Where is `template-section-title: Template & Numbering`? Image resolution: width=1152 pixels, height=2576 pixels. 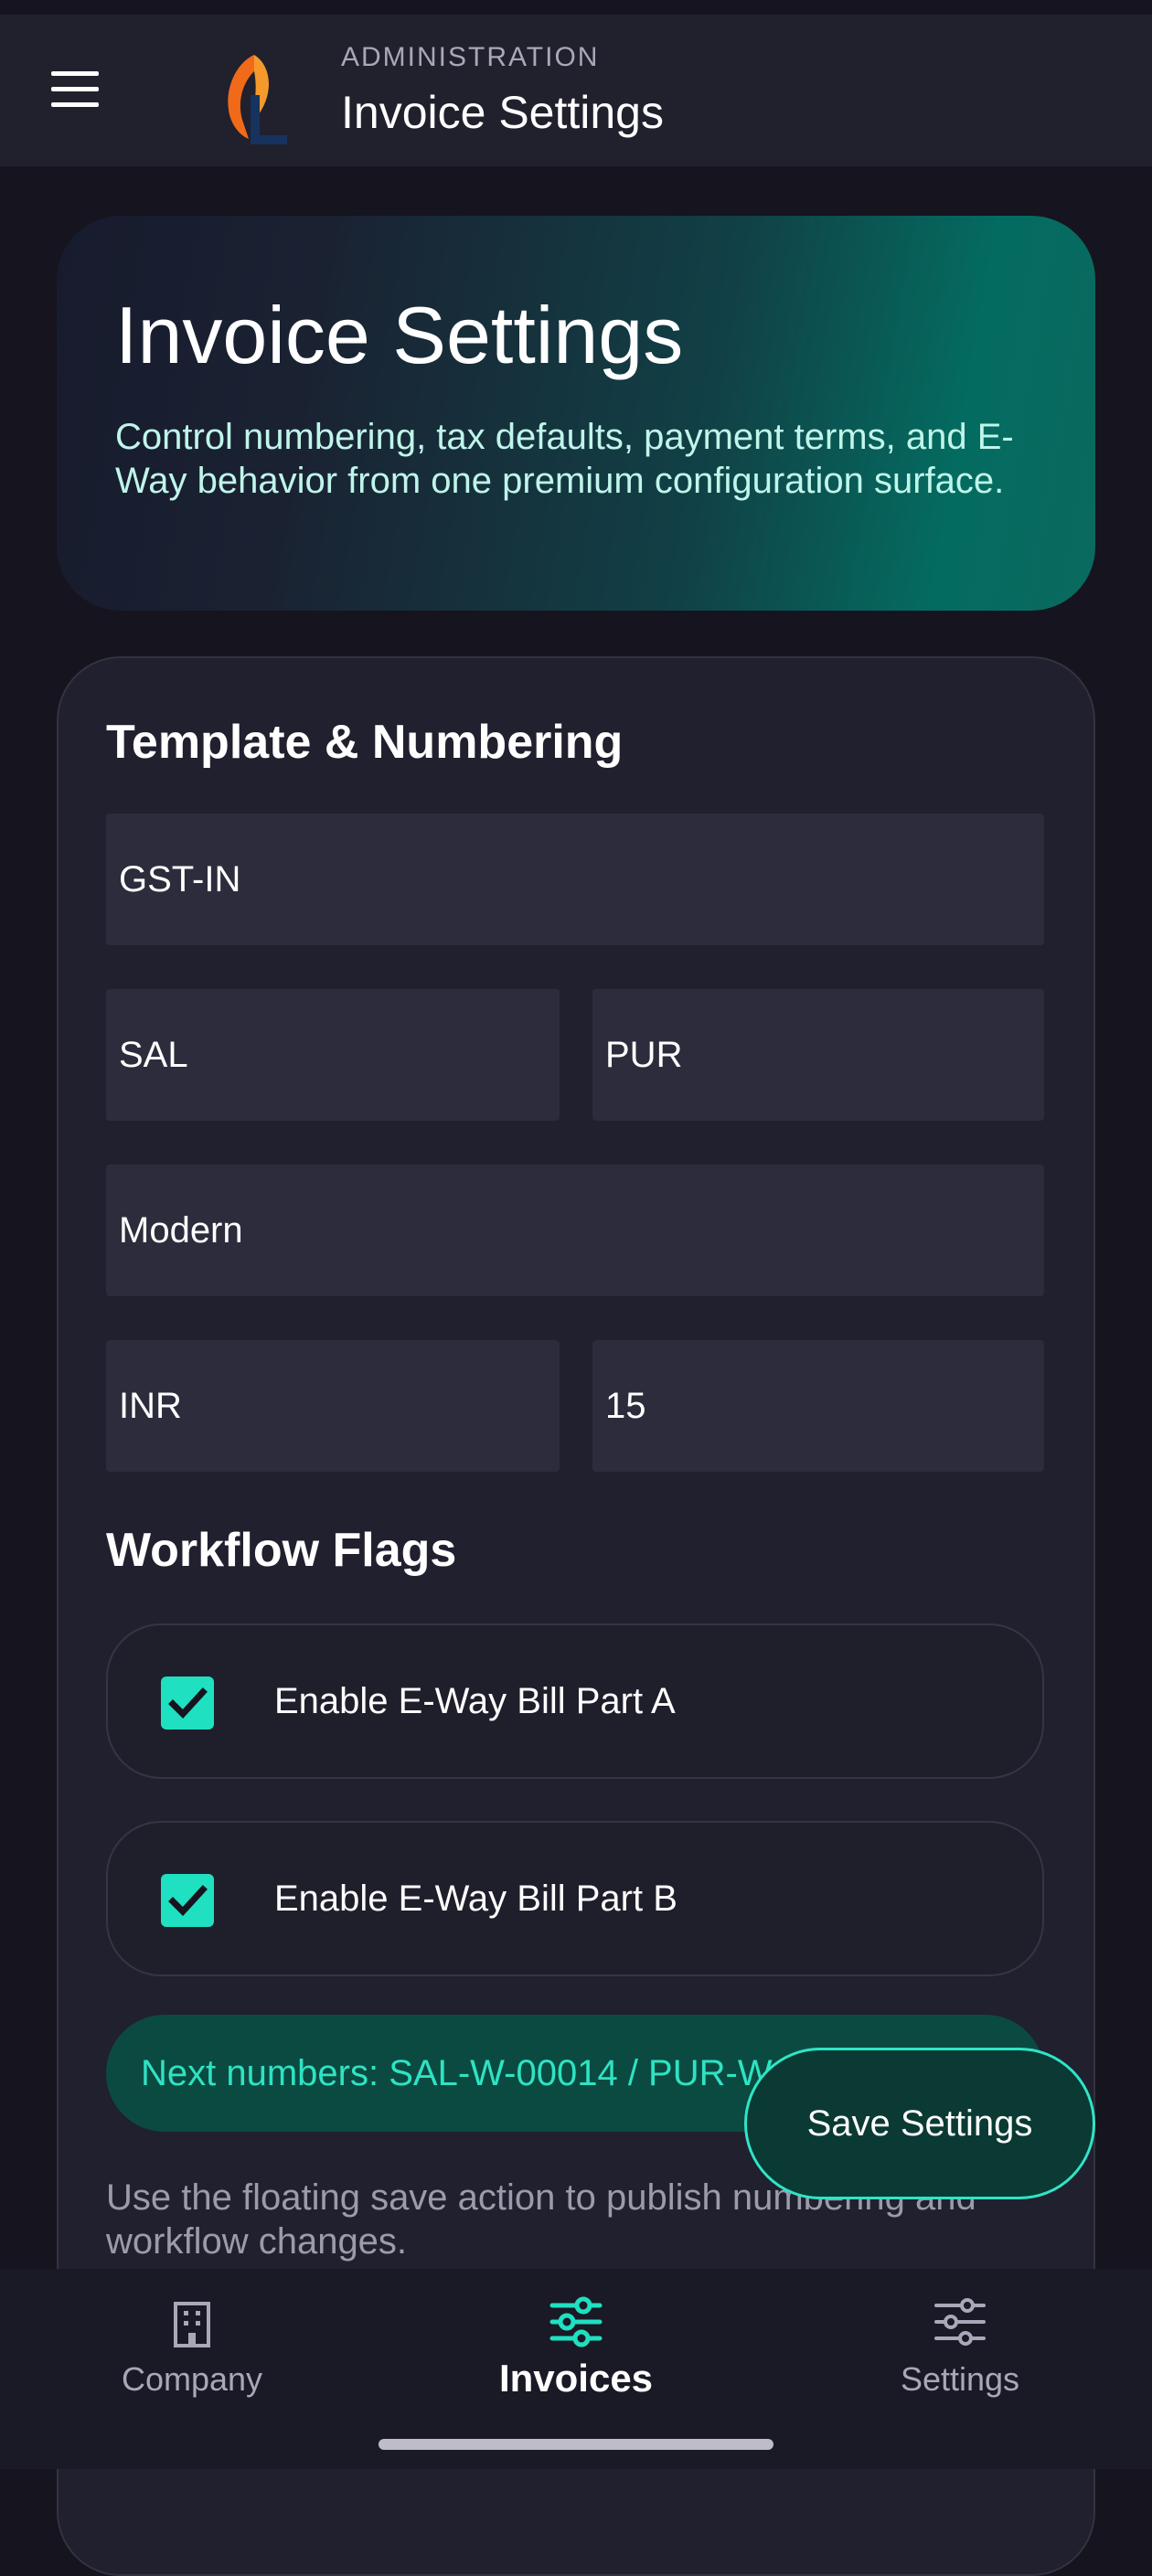 template-section-title: Template & Numbering is located at coordinates (365, 742).